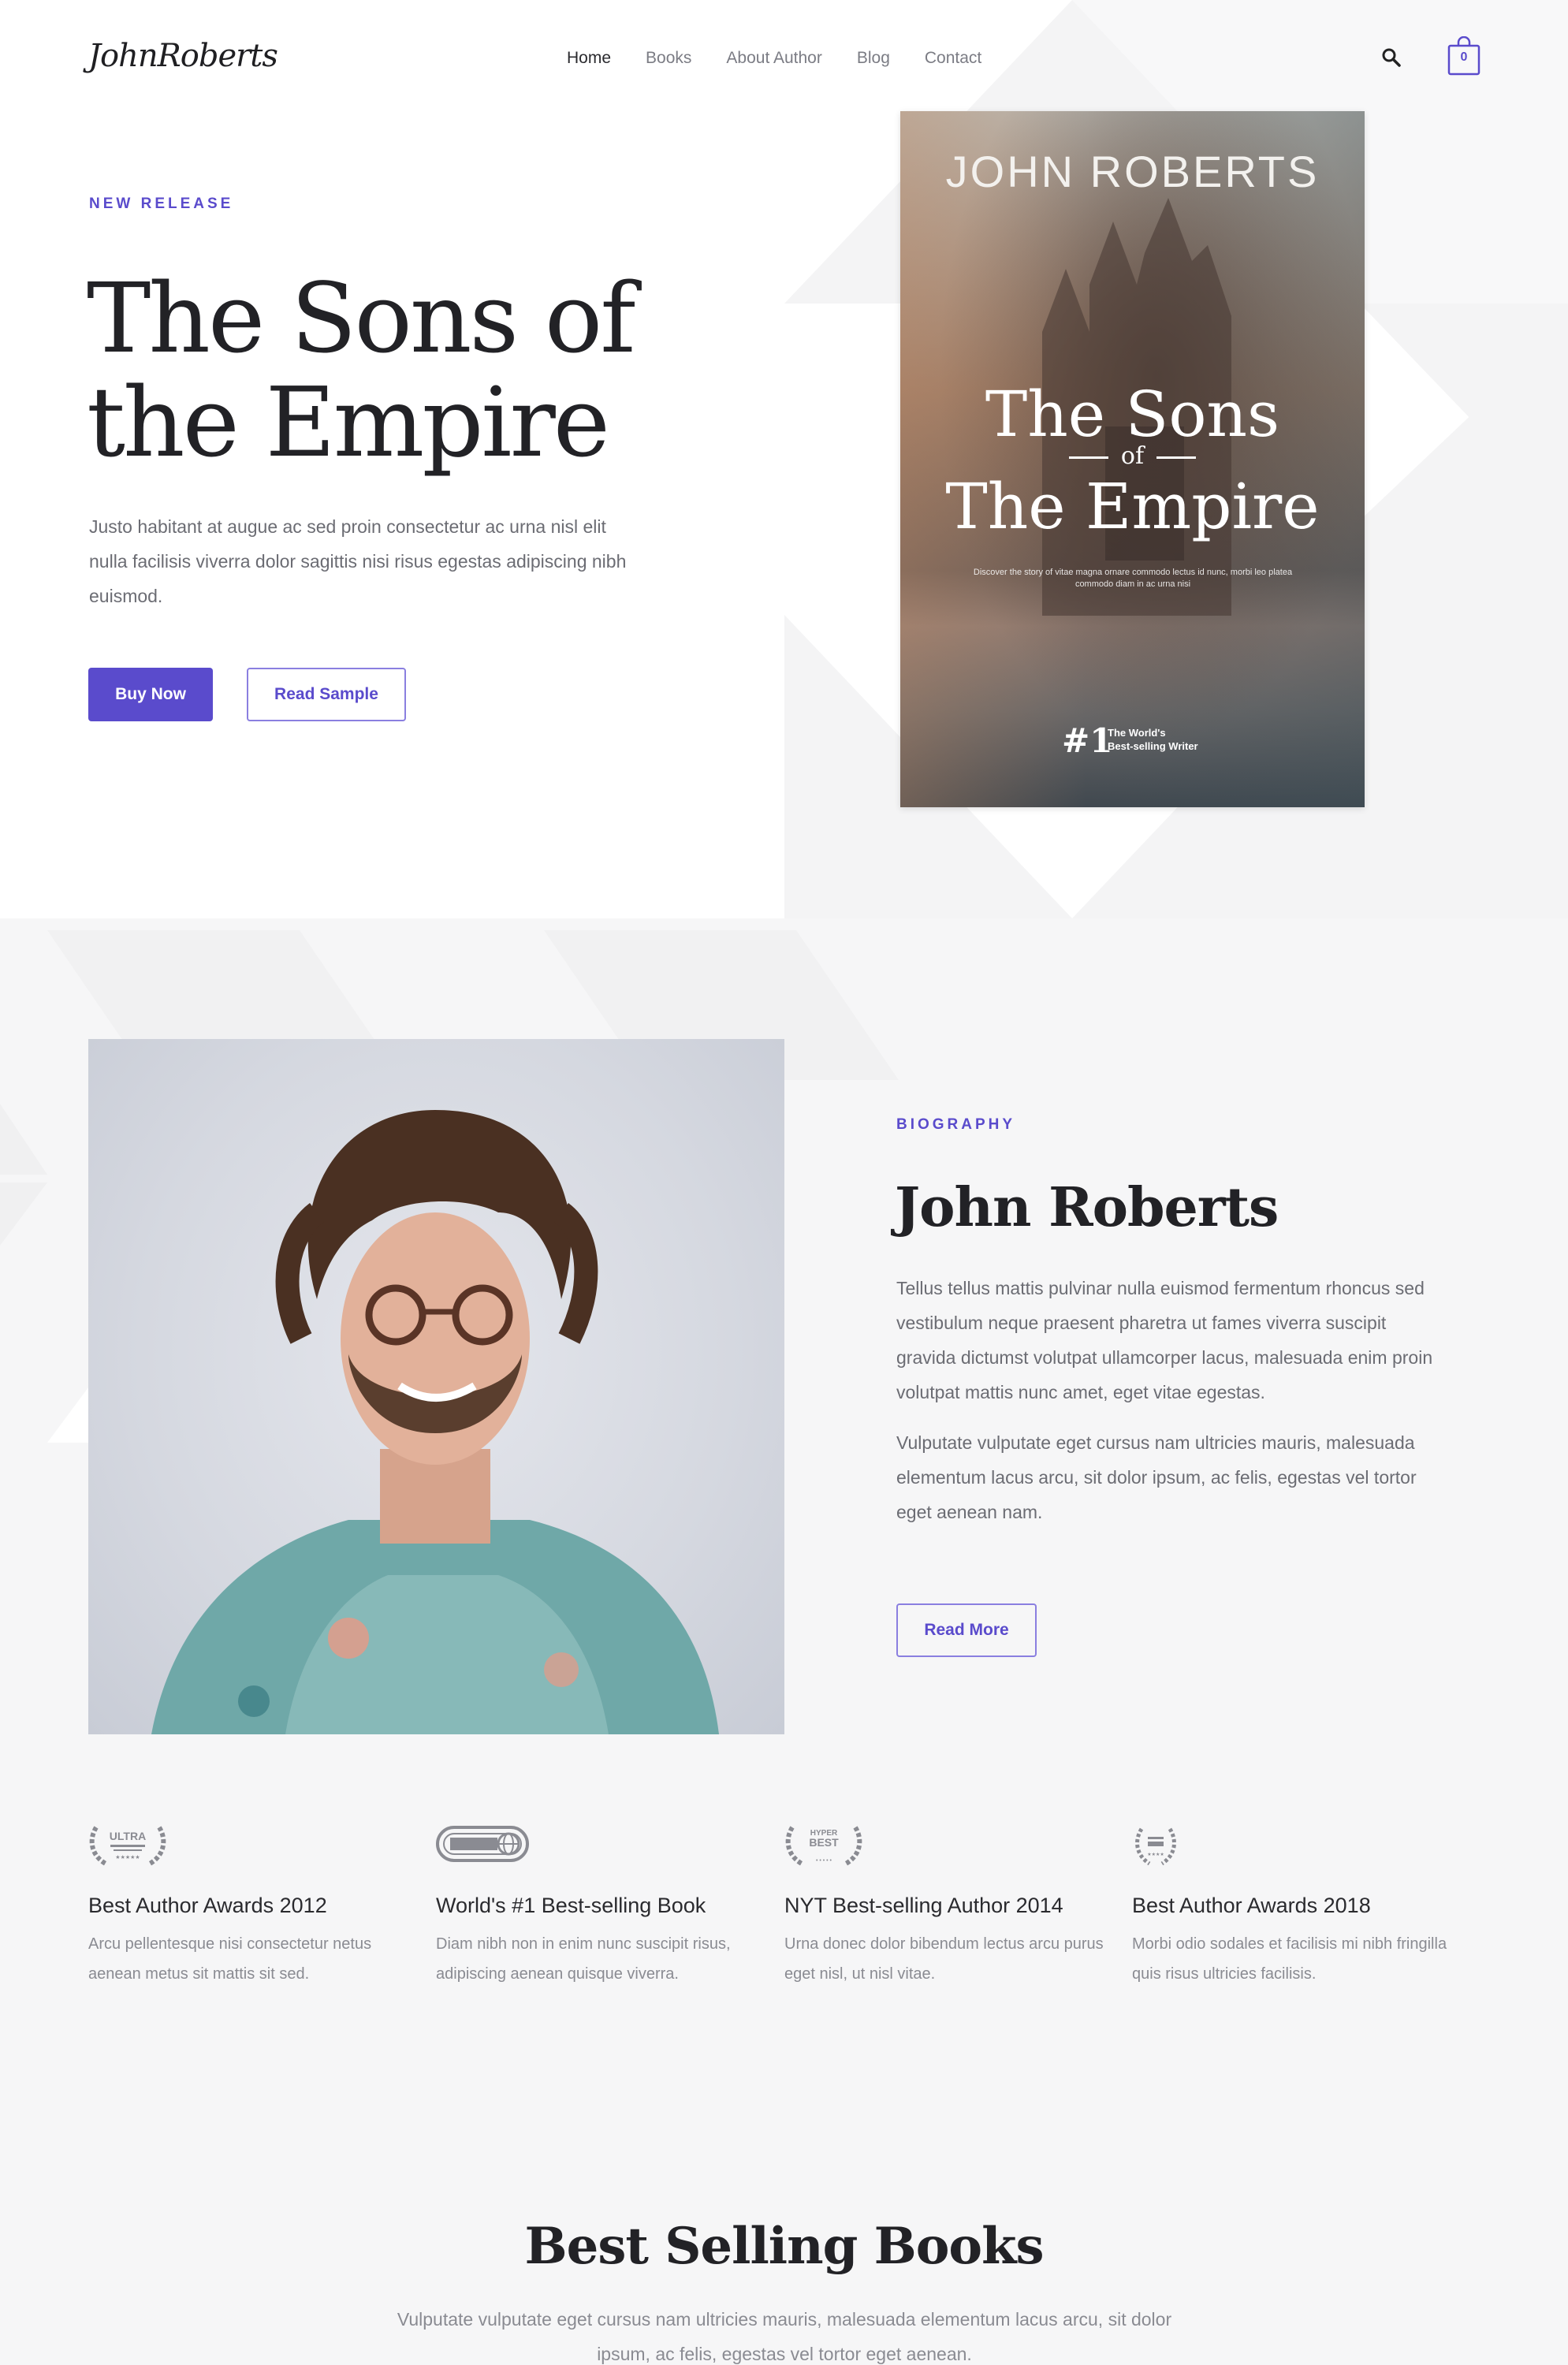 Image resolution: width=1568 pixels, height=2365 pixels. Describe the element at coordinates (589, 58) in the screenshot. I see `nav-item-home: Home` at that location.